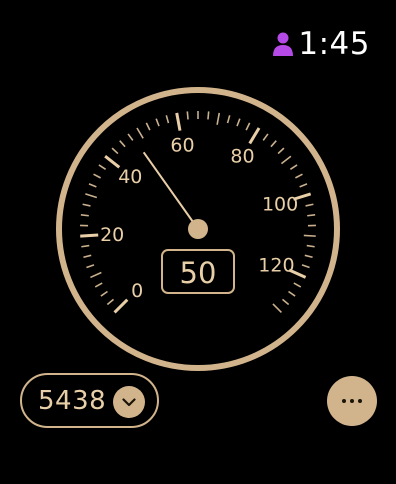  Describe the element at coordinates (129, 402) in the screenshot. I see `chevron-down-icon` at that location.